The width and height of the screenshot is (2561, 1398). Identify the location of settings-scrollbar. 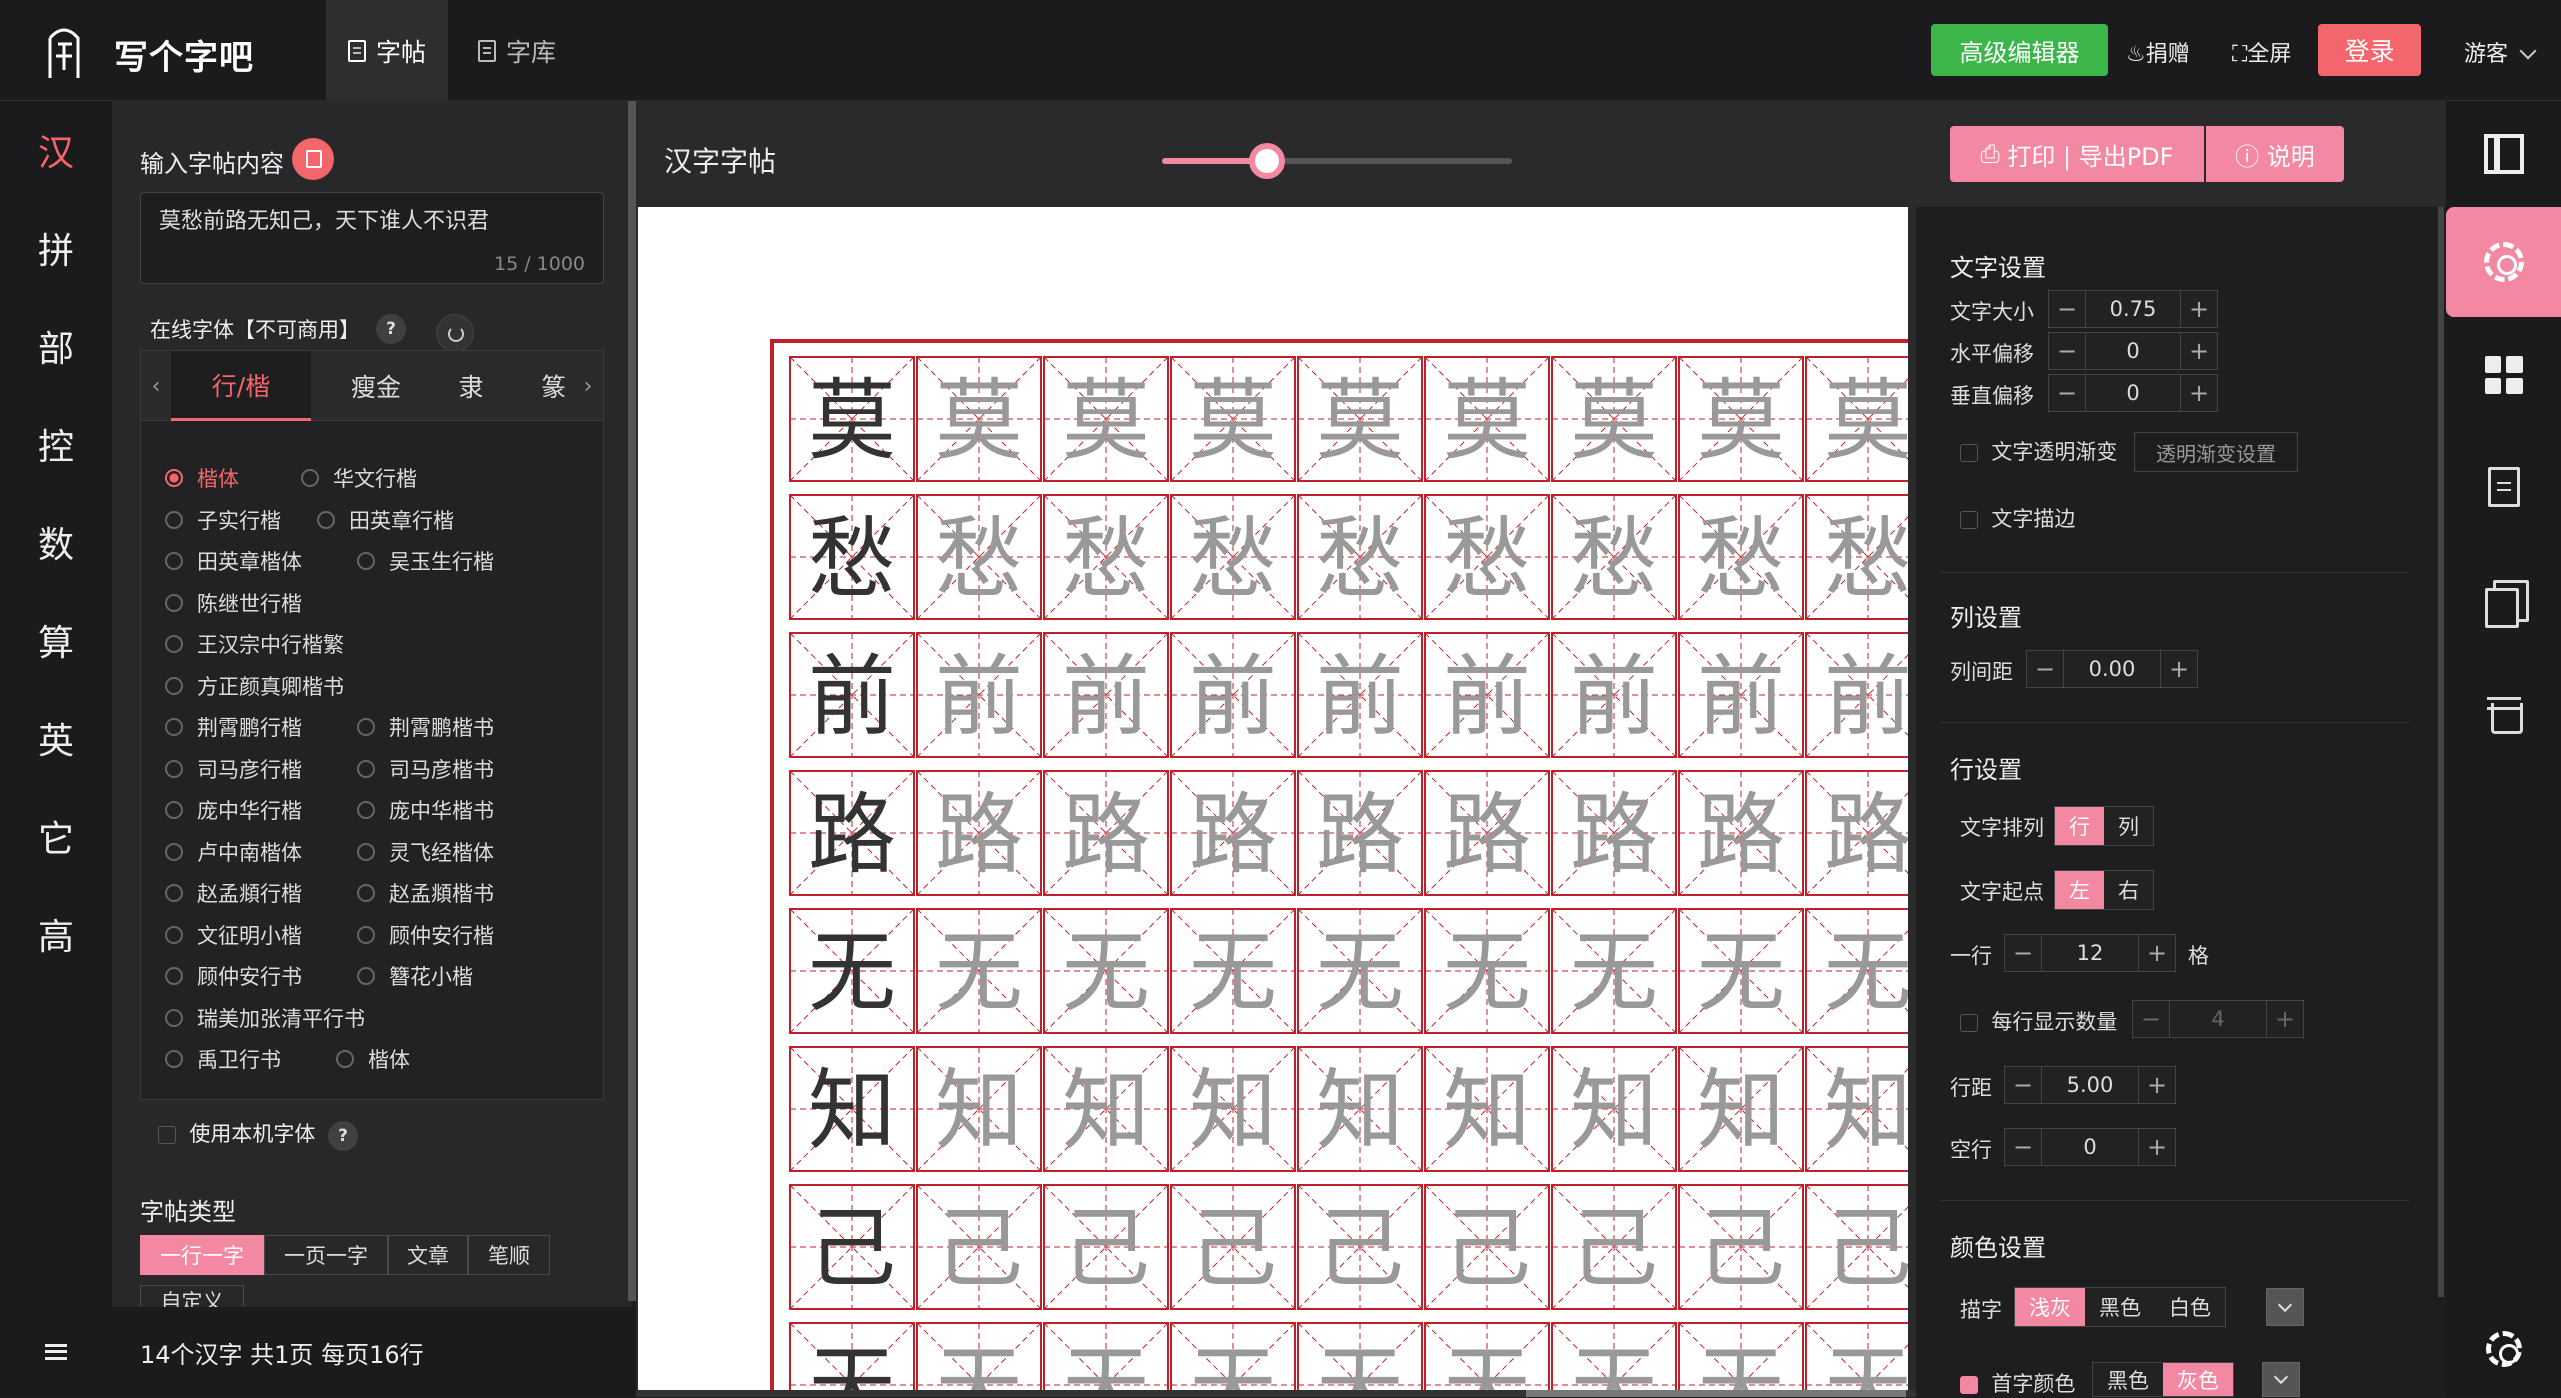
(2441, 752).